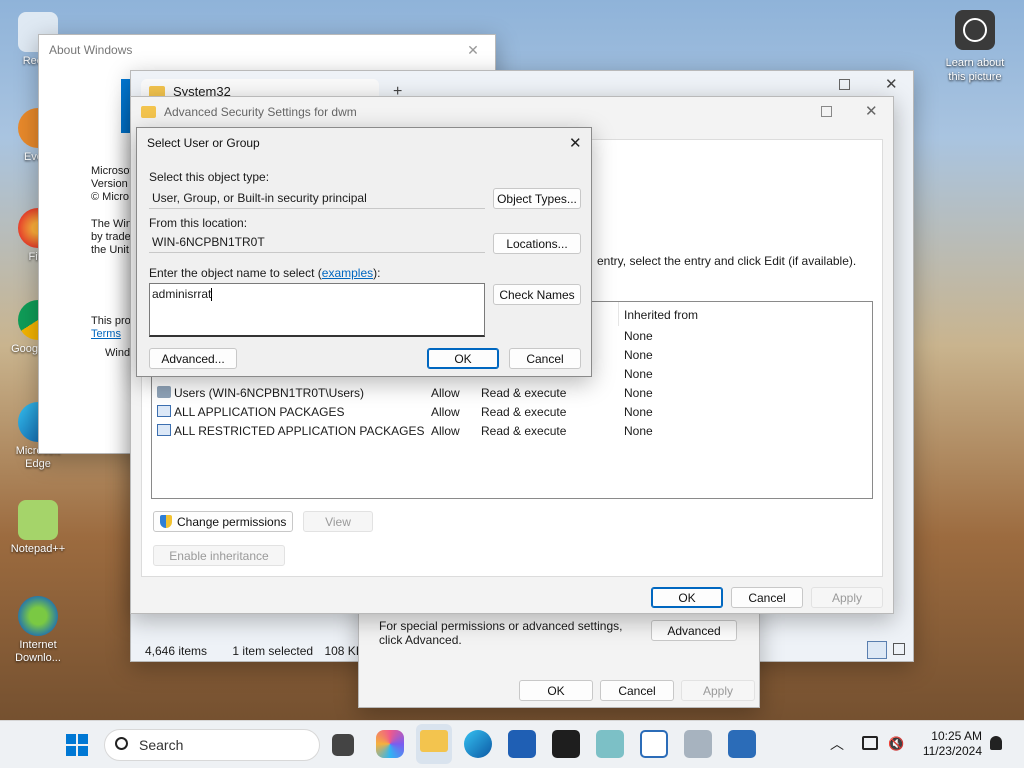 This screenshot has width=1024, height=768. Describe the element at coordinates (164, 392) in the screenshot. I see `users-group-icon` at that location.